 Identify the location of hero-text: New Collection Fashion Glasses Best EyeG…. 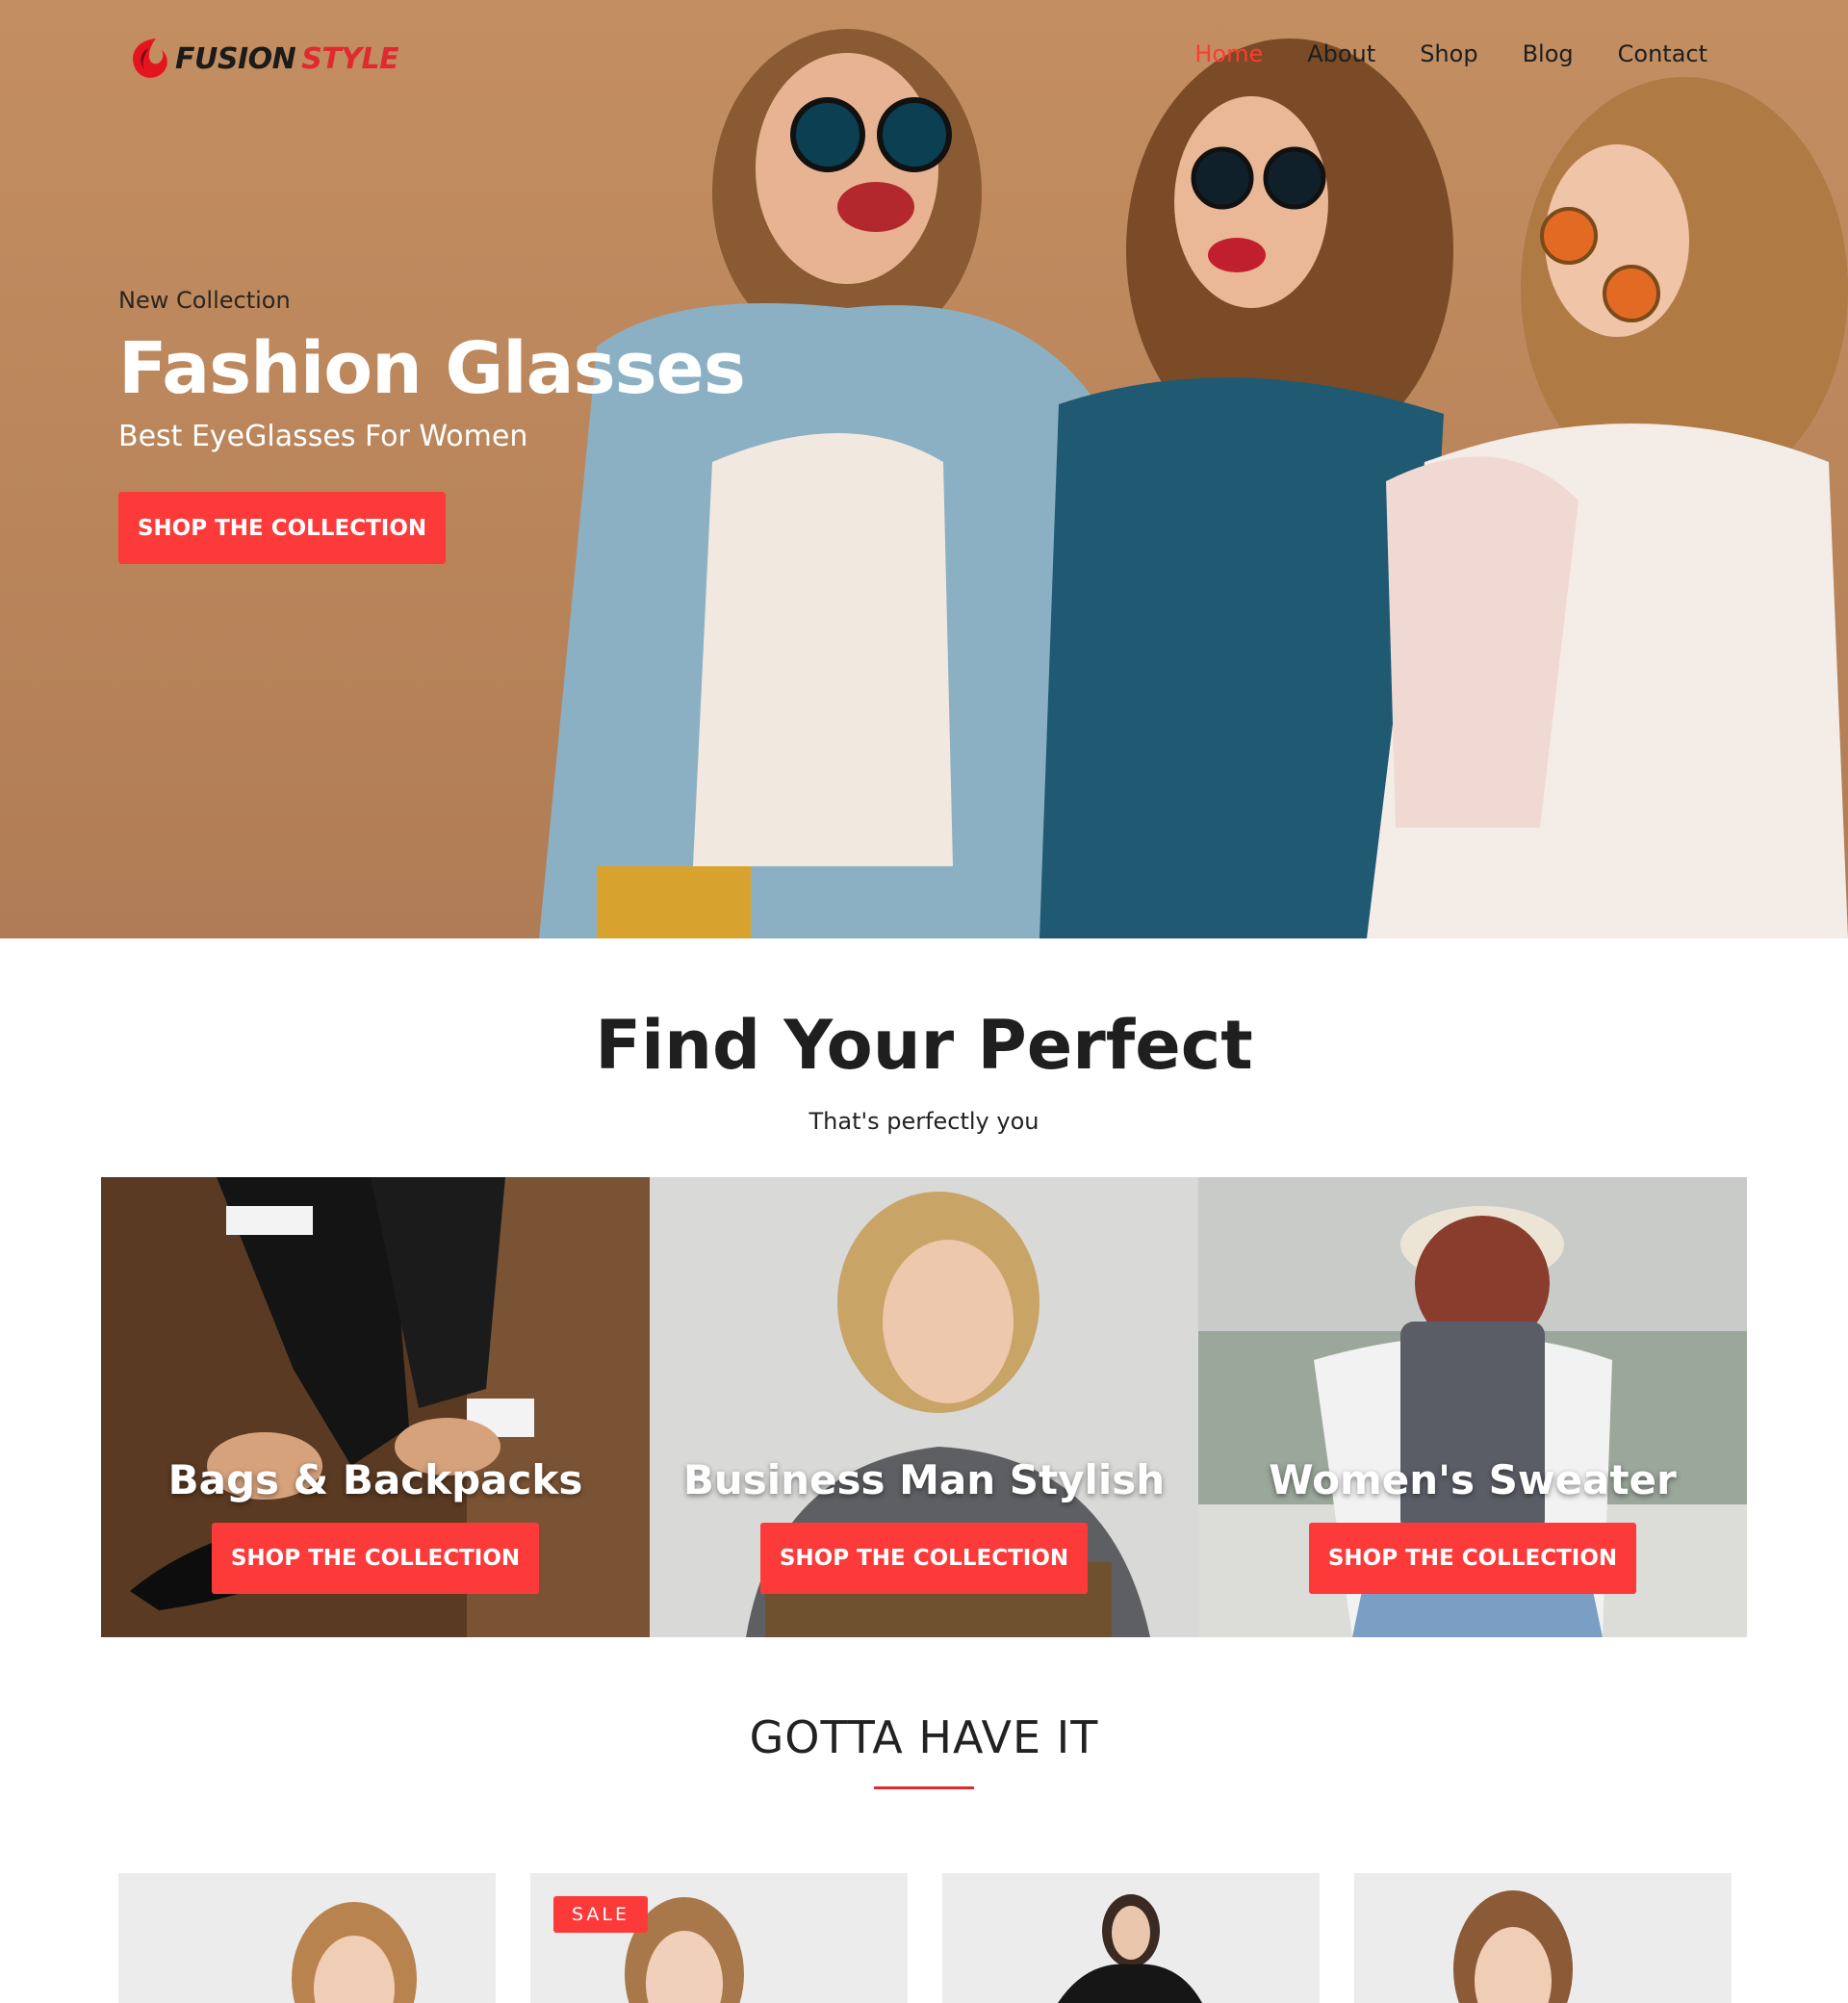
(432, 370).